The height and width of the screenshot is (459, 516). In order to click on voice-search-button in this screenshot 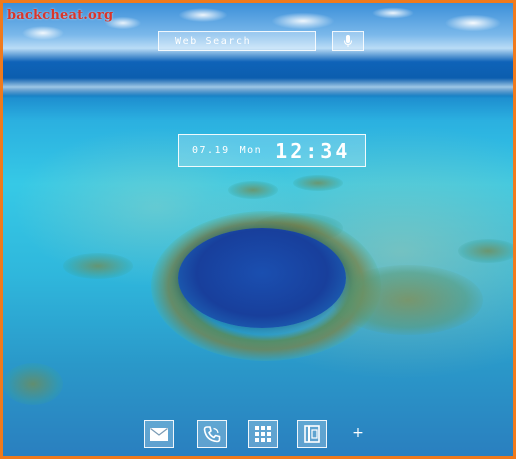, I will do `click(348, 41)`.